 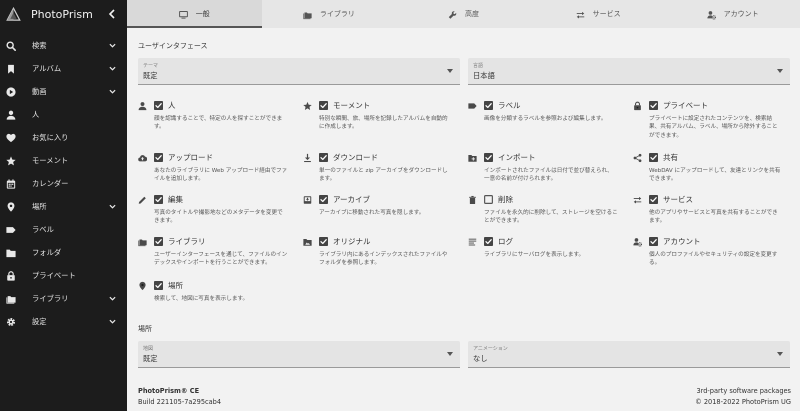 What do you see at coordinates (743, 391) in the screenshot?
I see `third-party-link: 3rd-party software packages` at bounding box center [743, 391].